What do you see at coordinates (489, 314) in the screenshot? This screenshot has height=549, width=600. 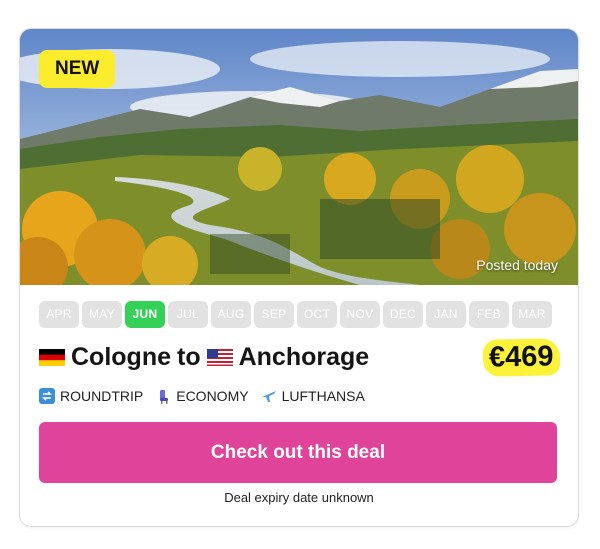 I see `month-chip-feb: FEB` at bounding box center [489, 314].